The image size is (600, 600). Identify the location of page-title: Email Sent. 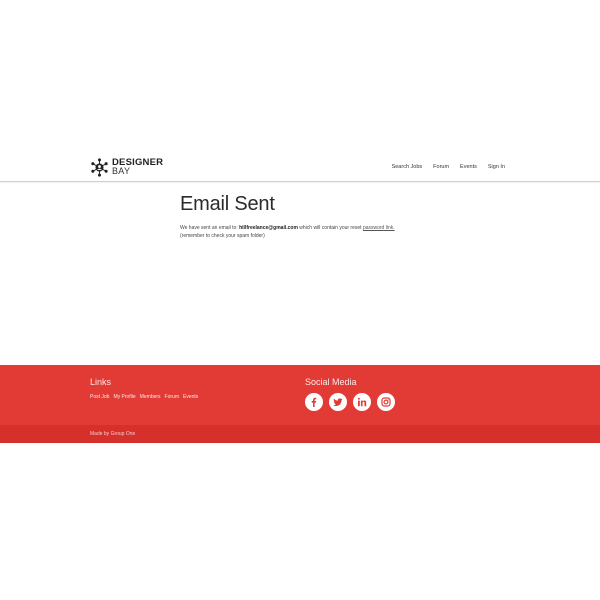
(227, 204).